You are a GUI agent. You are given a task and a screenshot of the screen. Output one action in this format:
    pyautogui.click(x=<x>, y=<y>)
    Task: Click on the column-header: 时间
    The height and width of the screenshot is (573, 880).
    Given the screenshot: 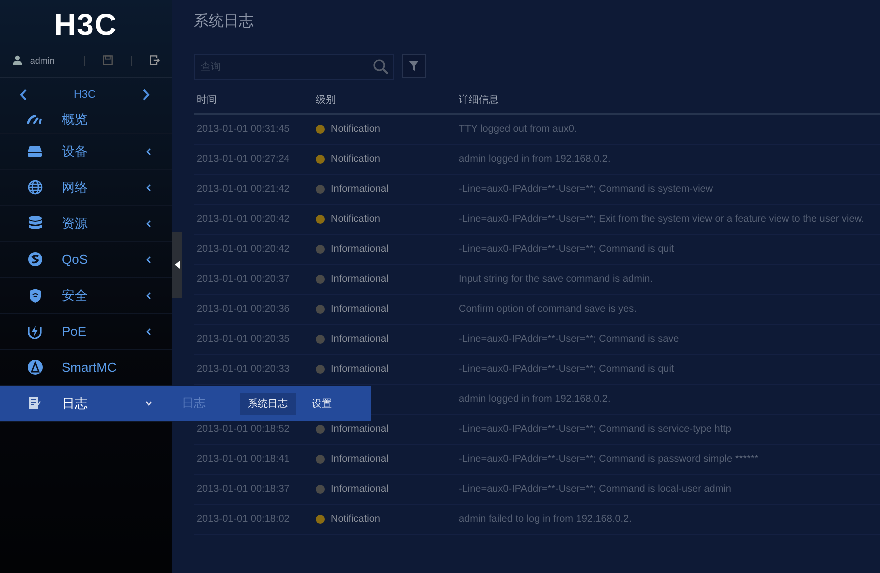 What is the action you would take?
    pyautogui.click(x=207, y=100)
    